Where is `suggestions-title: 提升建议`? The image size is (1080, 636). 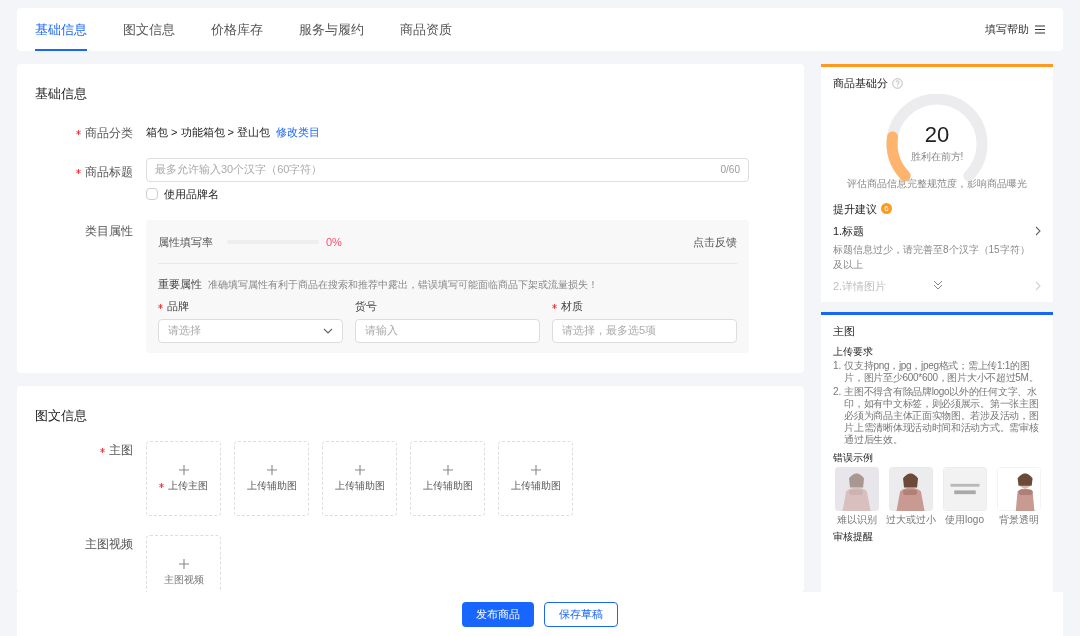 suggestions-title: 提升建议 is located at coordinates (855, 209).